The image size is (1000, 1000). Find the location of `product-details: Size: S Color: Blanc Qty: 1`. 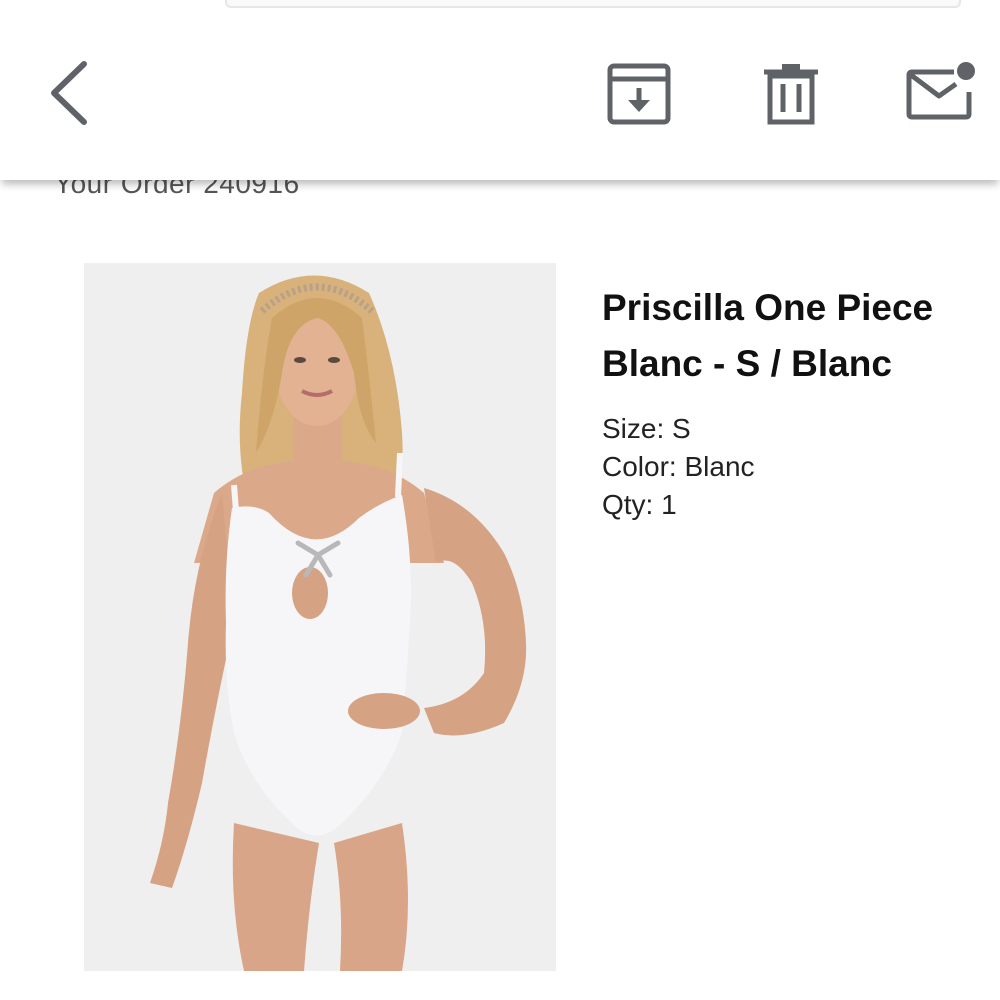

product-details: Size: S Color: Blanc Qty: 1 is located at coordinates (678, 467).